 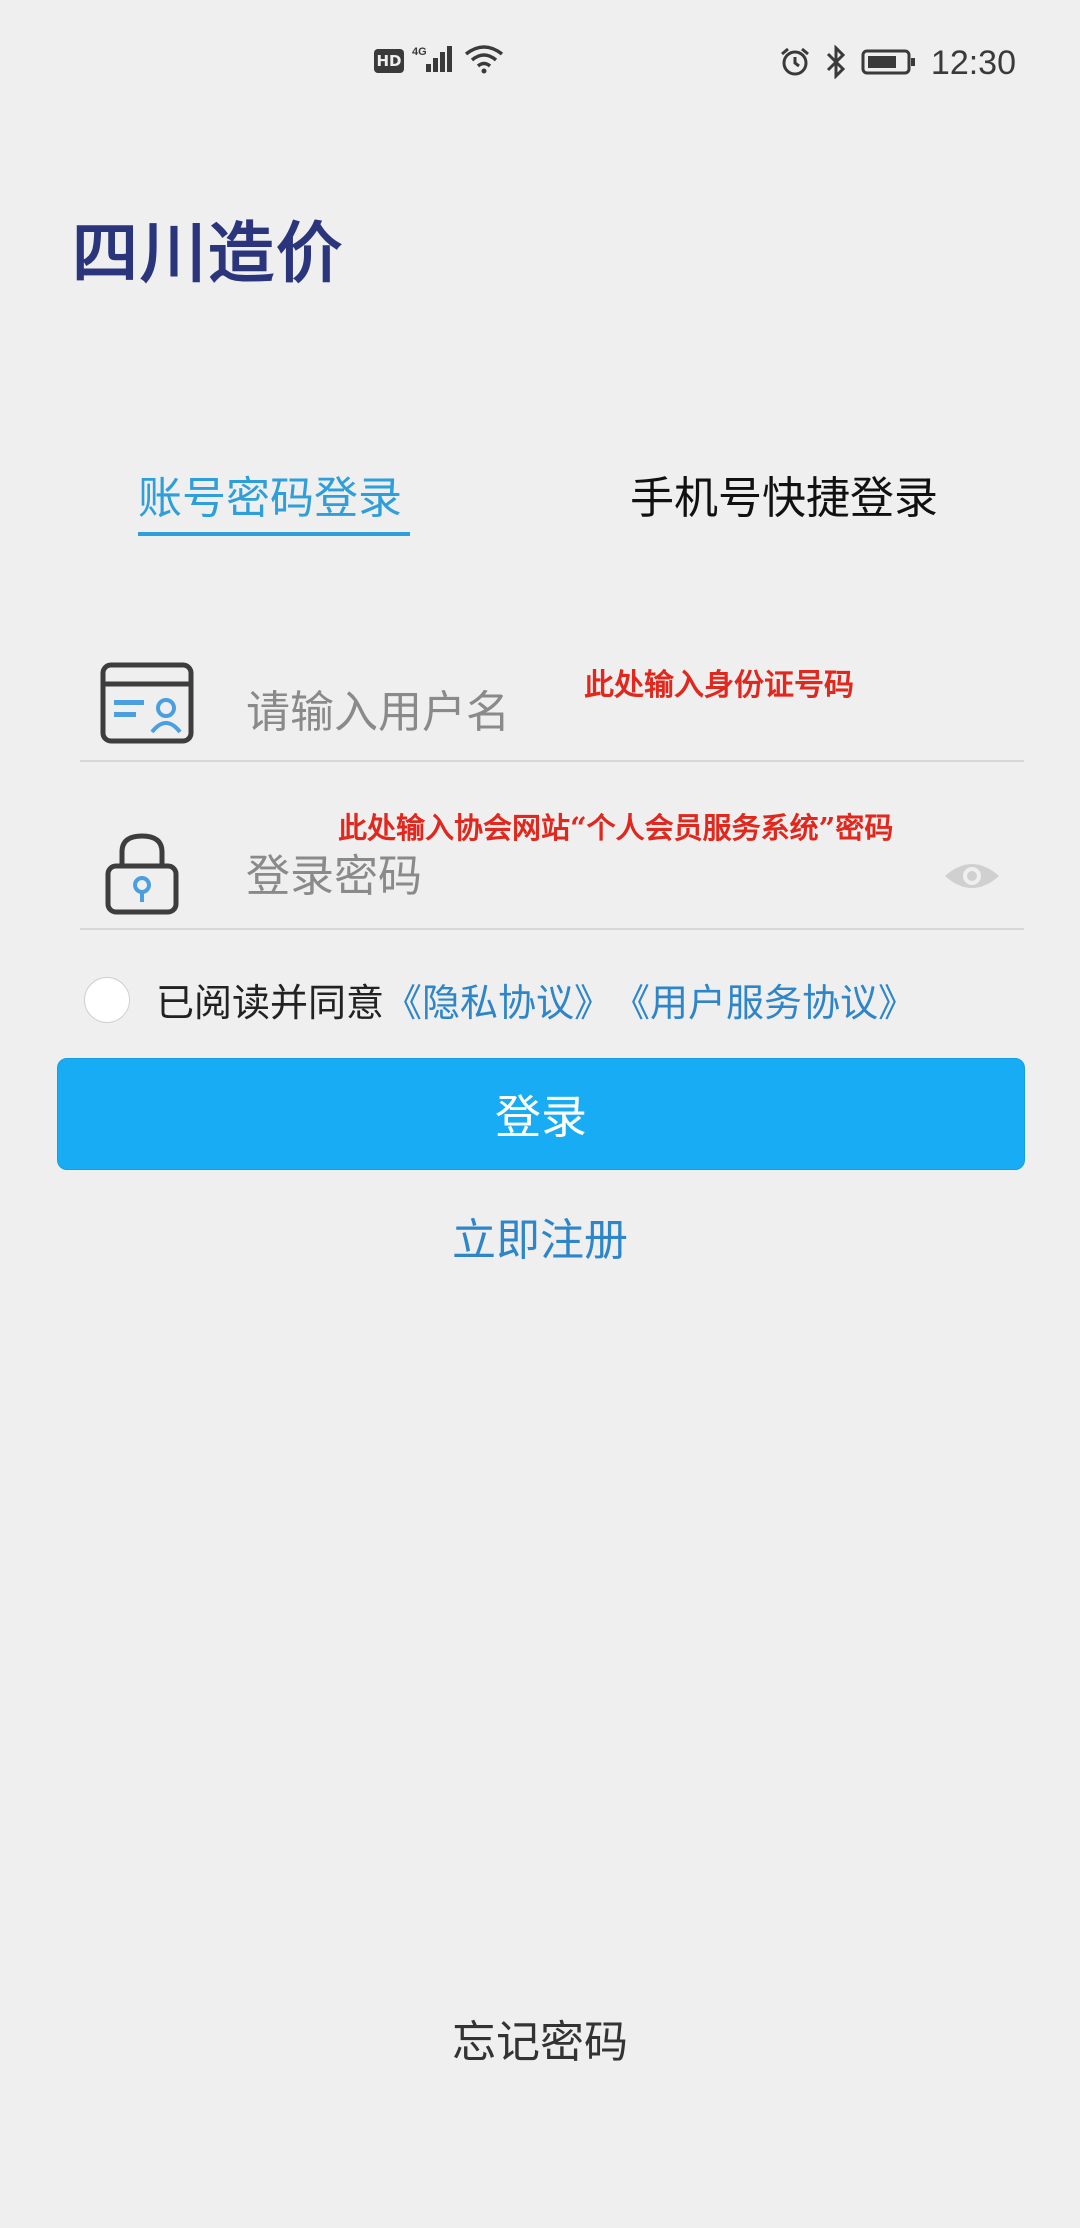 What do you see at coordinates (795, 64) in the screenshot?
I see `alarm-icon` at bounding box center [795, 64].